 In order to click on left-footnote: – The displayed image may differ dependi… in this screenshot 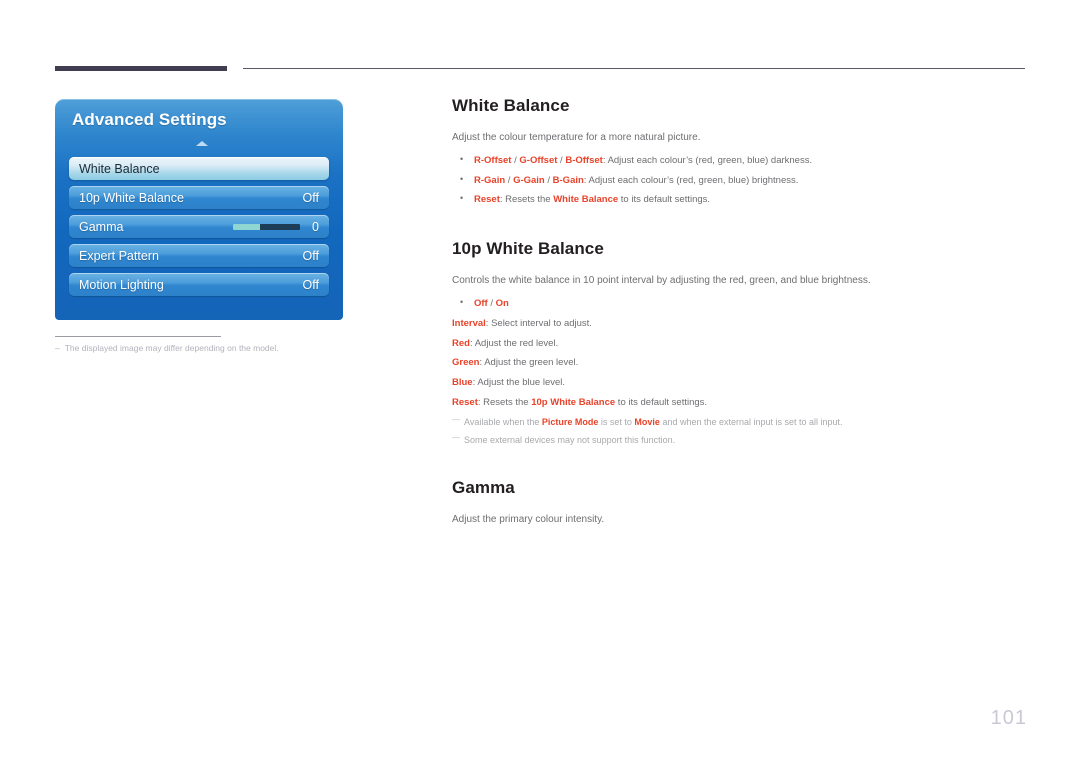, I will do `click(205, 349)`.